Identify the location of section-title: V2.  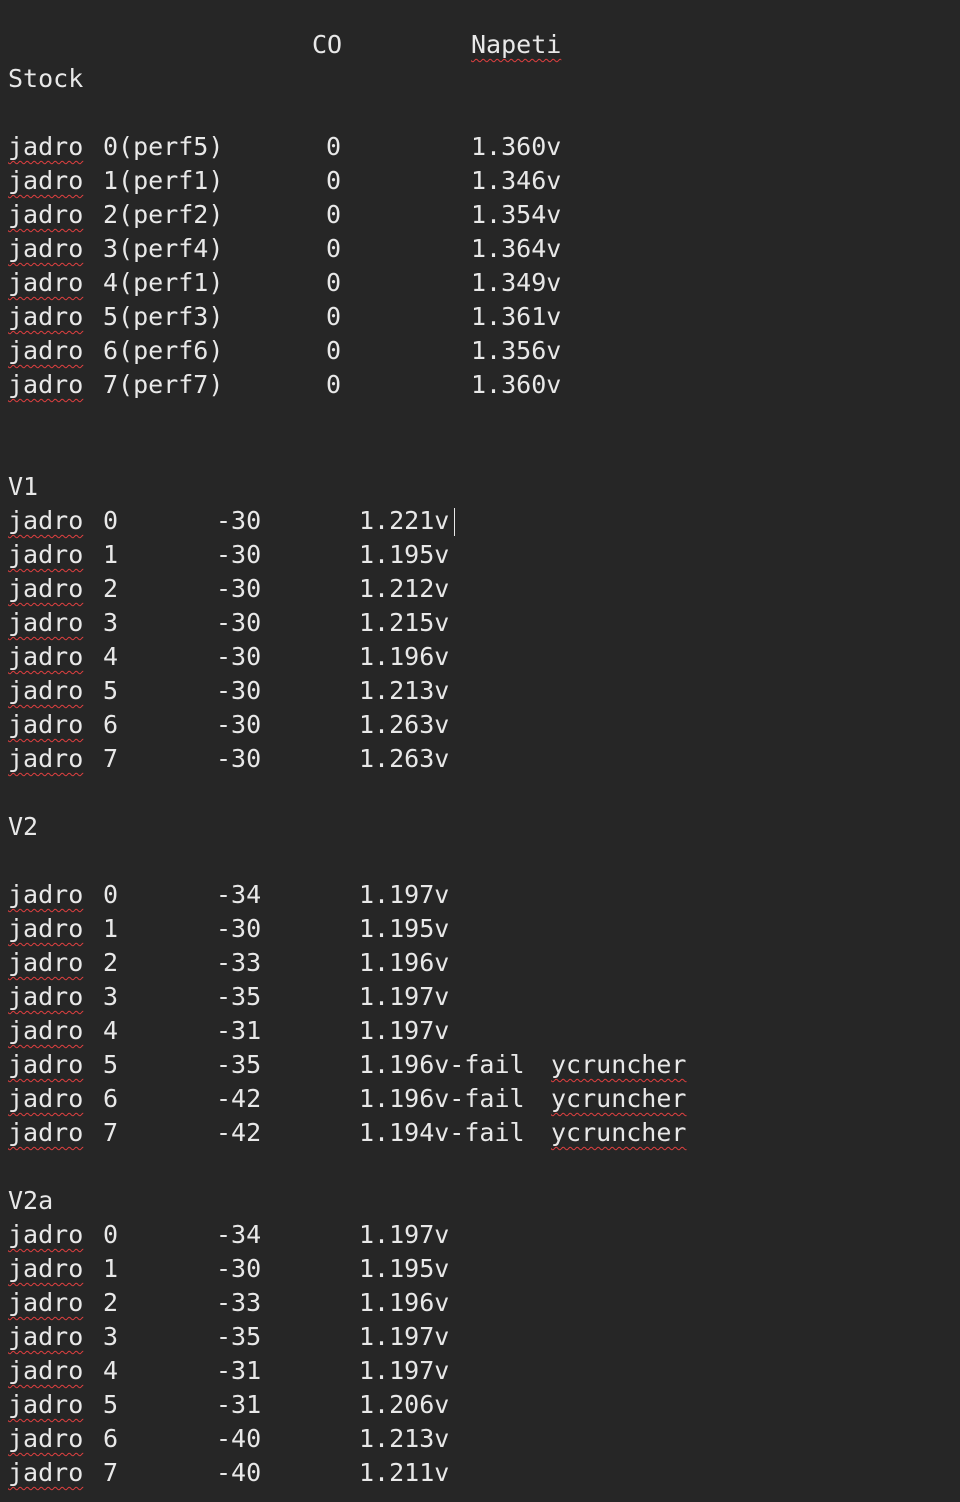
(23, 826).